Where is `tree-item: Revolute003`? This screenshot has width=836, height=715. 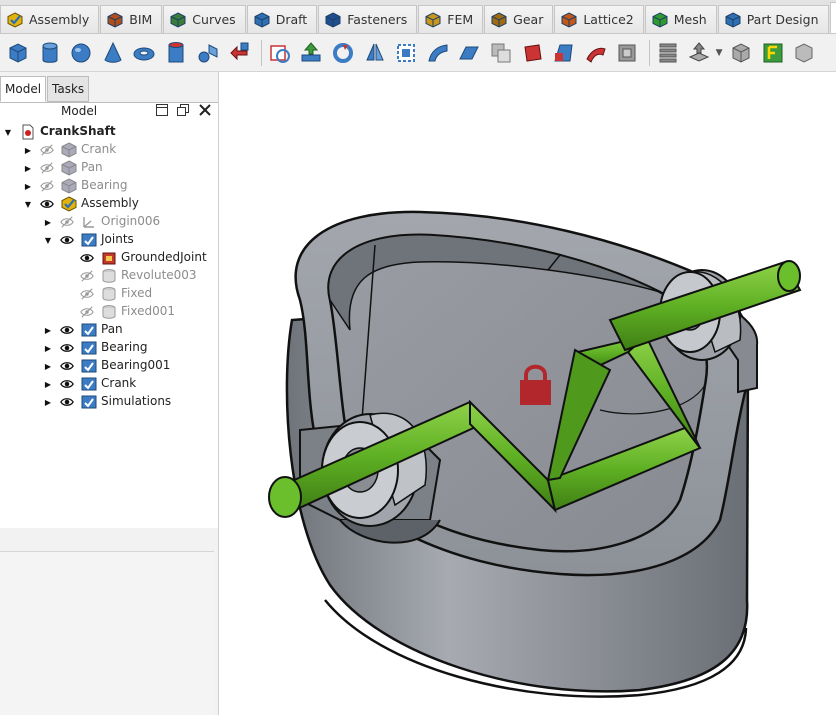
tree-item: Revolute003 is located at coordinates (107, 276).